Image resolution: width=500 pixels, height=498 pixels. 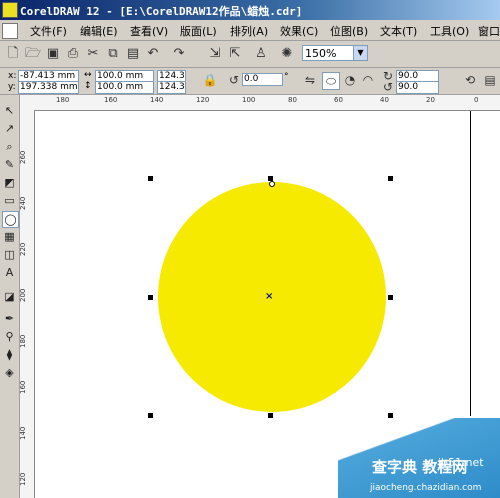 I want to click on toolbox: ↖ ↗ ⌕ ✎ ◩ ▭ ◯ ▦ ◫ A ◪ ✒ ⚲ ⧫ ◈, so click(x=10, y=296).